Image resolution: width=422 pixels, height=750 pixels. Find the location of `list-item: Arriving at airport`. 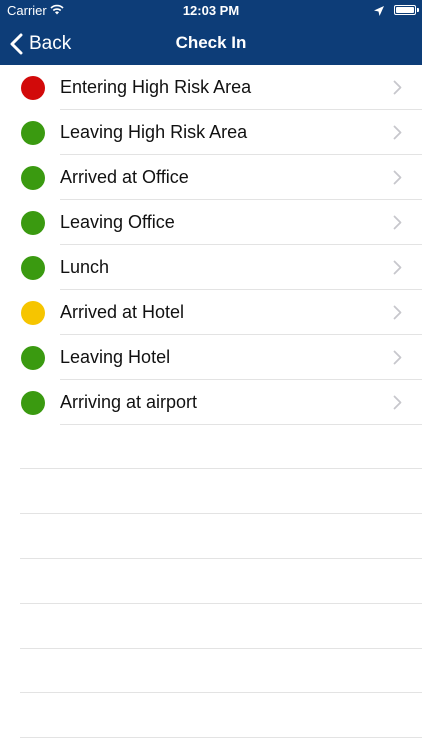

list-item: Arriving at airport is located at coordinates (211, 402).